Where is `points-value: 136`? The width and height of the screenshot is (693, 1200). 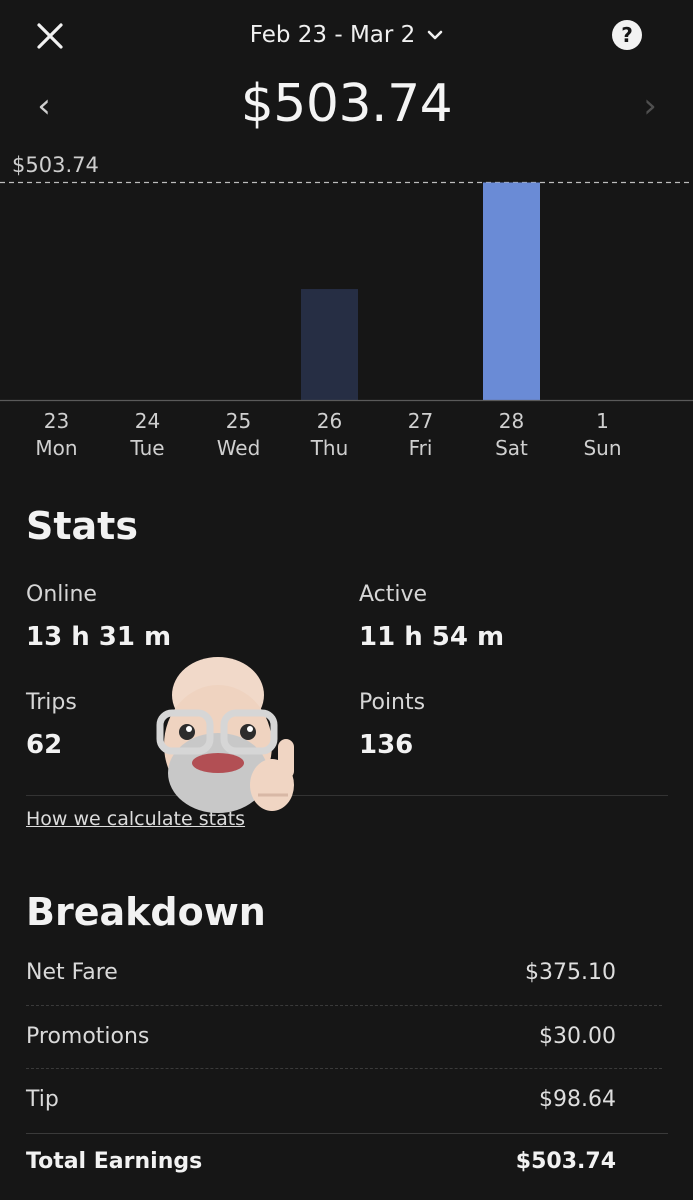
points-value: 136 is located at coordinates (386, 745).